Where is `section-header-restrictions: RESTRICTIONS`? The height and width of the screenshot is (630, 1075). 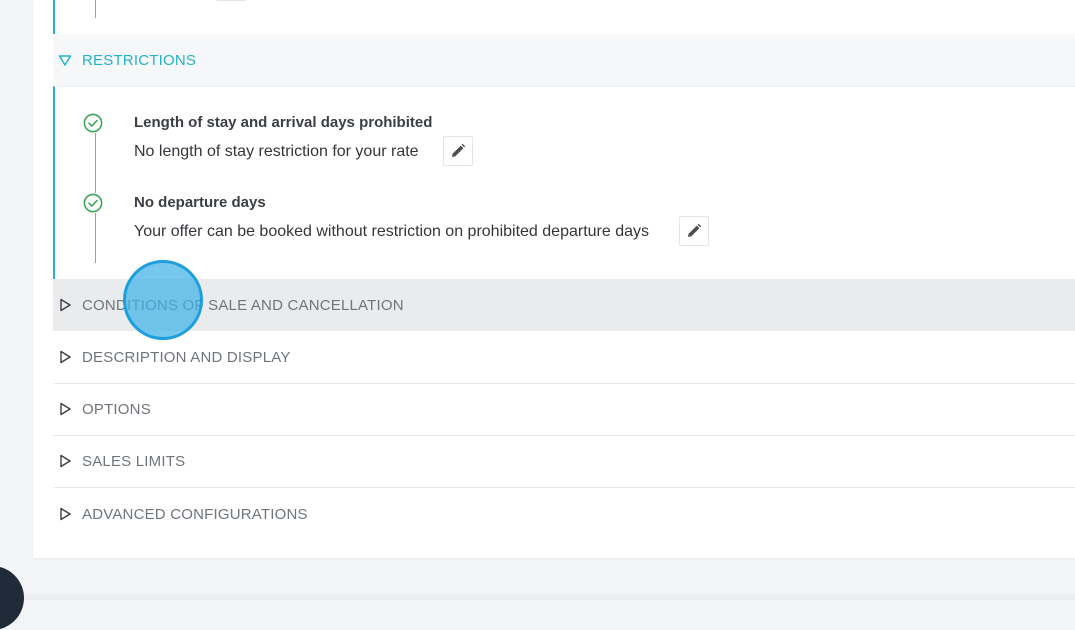 section-header-restrictions: RESTRICTIONS is located at coordinates (564, 60).